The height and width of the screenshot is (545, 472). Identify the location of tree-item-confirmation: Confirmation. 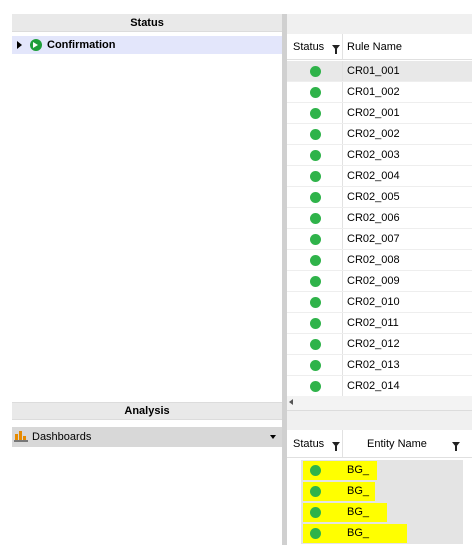
(147, 45).